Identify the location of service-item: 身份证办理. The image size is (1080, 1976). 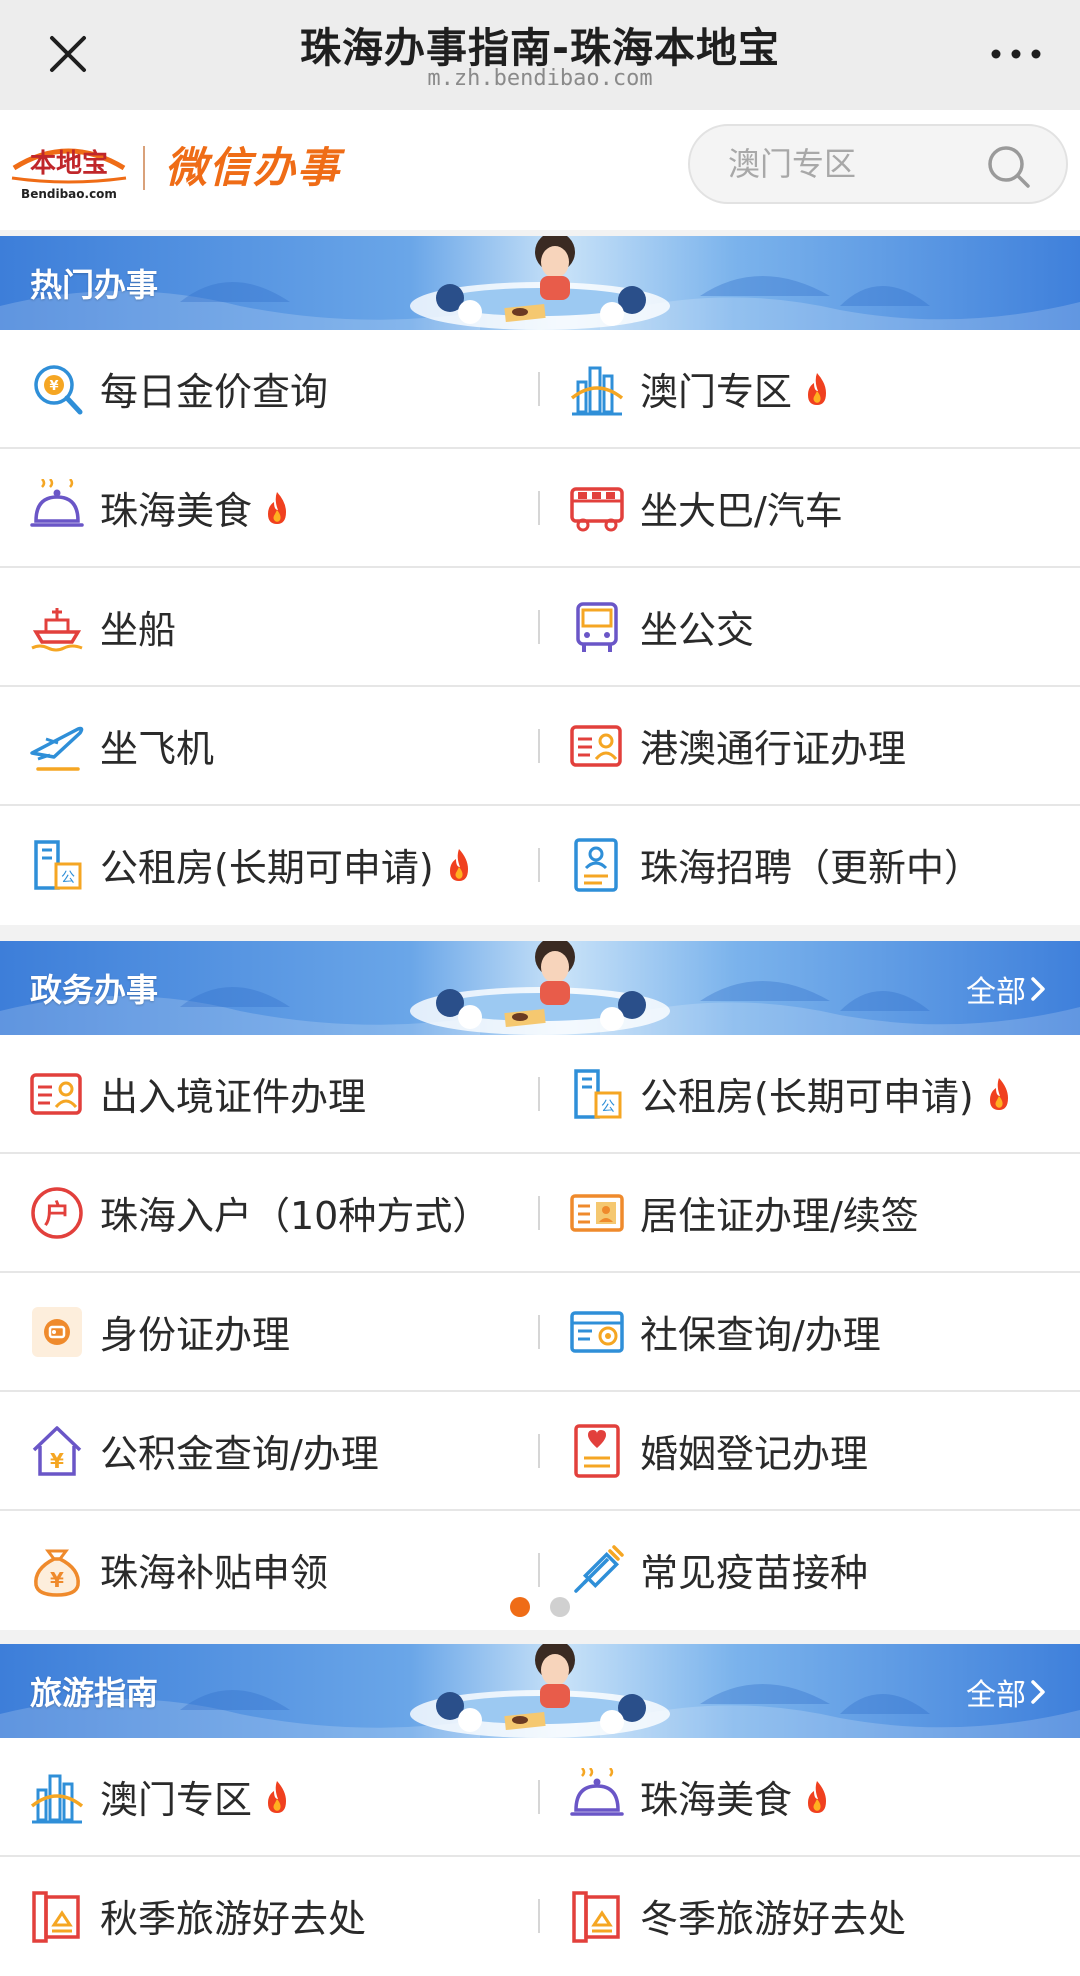
(270, 1331).